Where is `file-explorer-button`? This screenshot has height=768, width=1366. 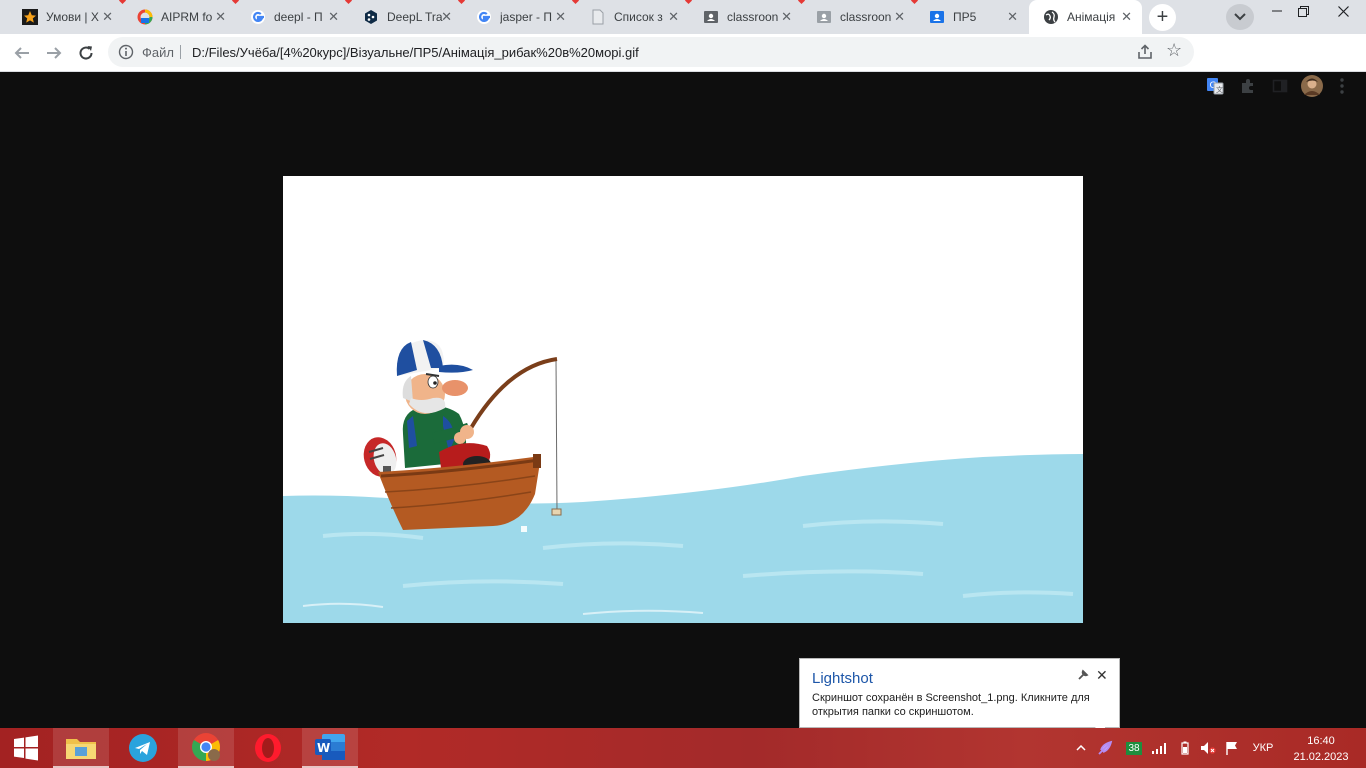
file-explorer-button is located at coordinates (81, 748).